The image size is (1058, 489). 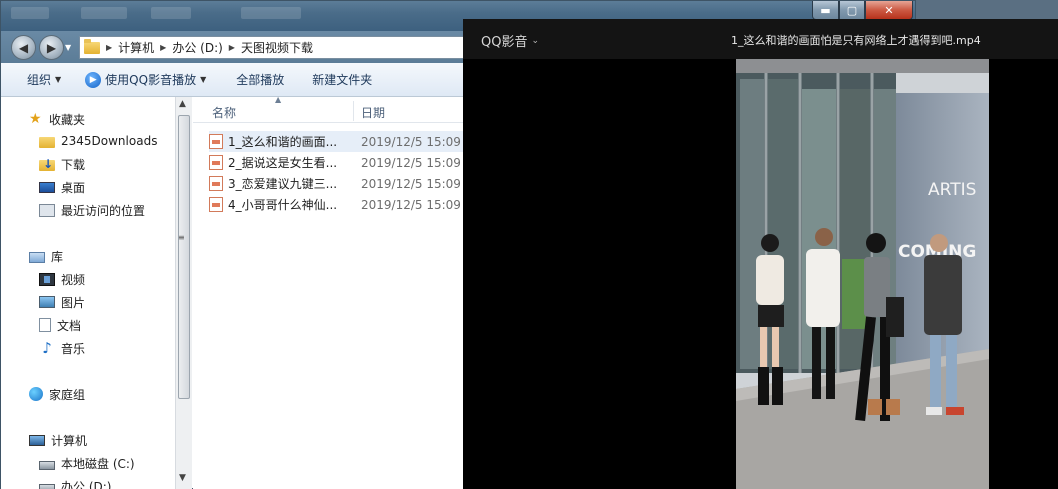 What do you see at coordinates (68, 47) in the screenshot?
I see `recent-pages-dropdown-icon: ▼` at bounding box center [68, 47].